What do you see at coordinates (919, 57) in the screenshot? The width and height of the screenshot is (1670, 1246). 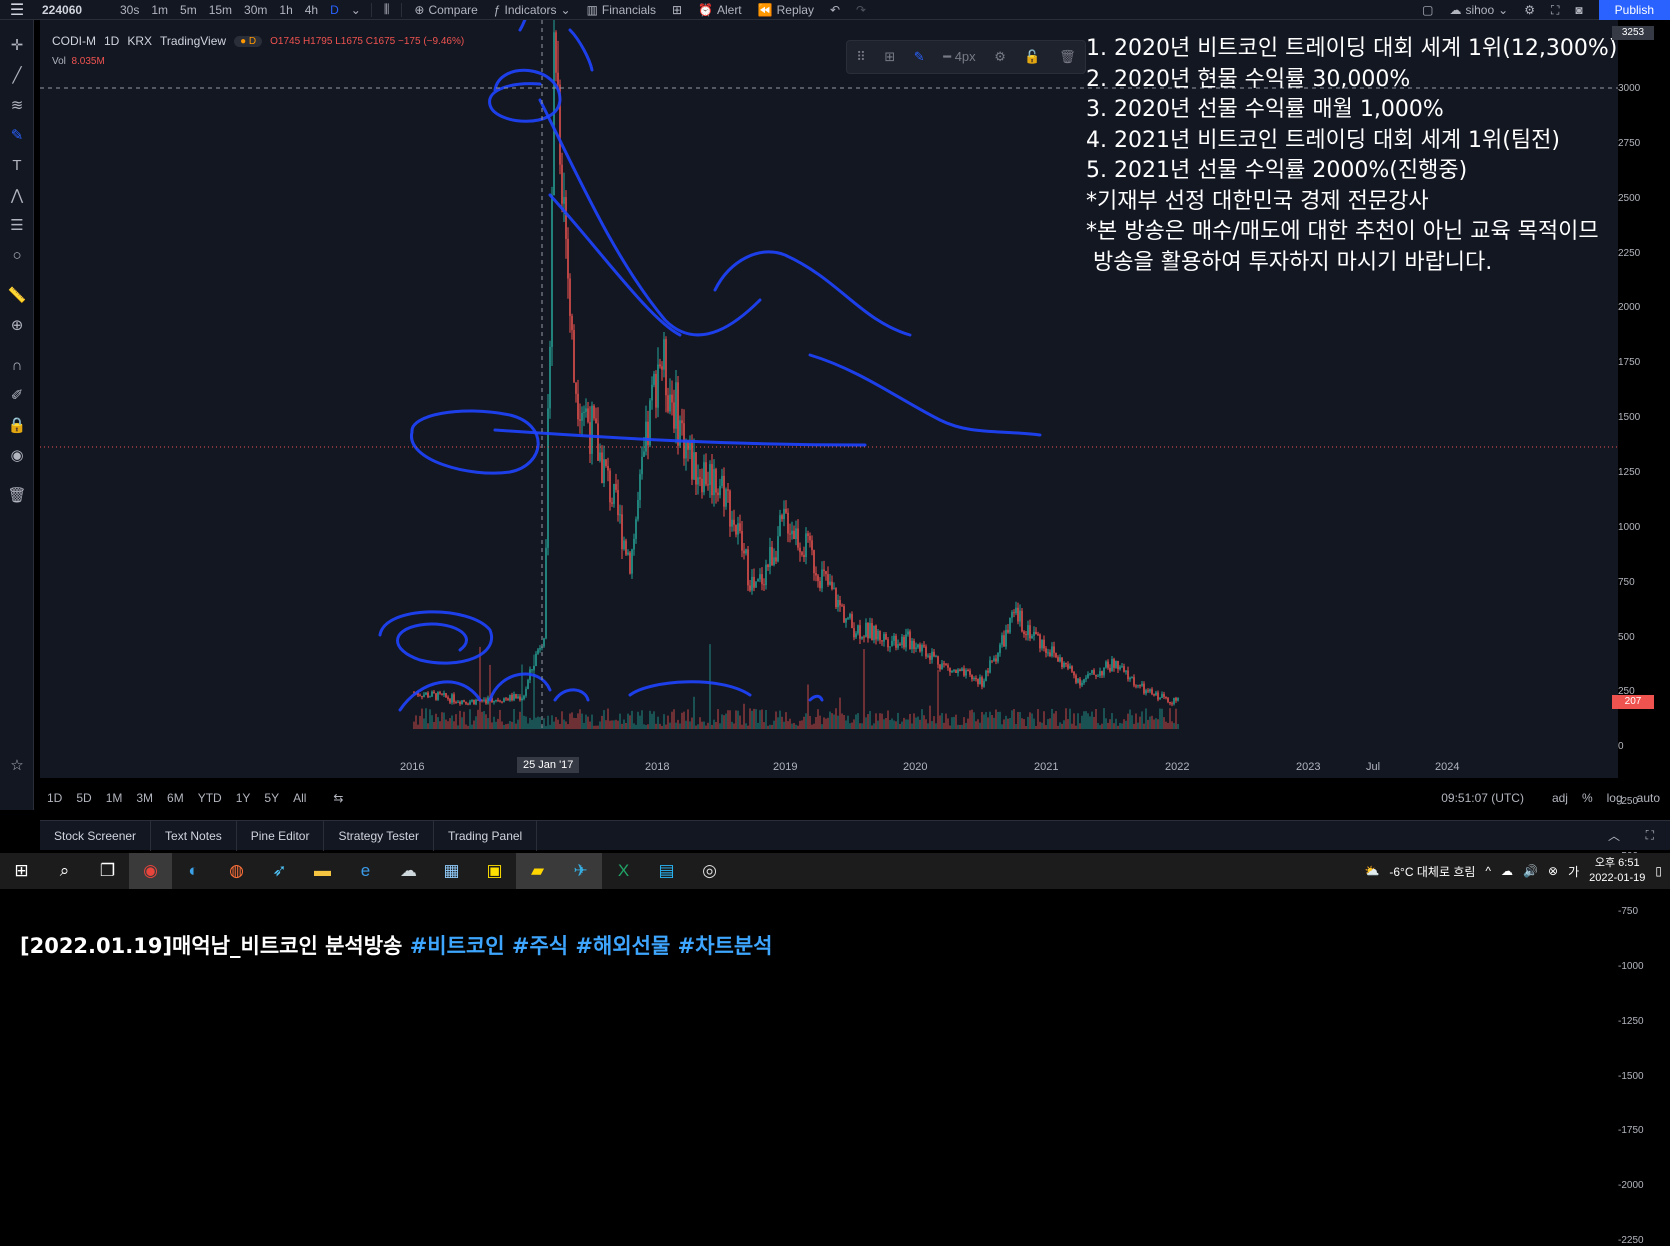 I see `pencil-icon: ✎` at bounding box center [919, 57].